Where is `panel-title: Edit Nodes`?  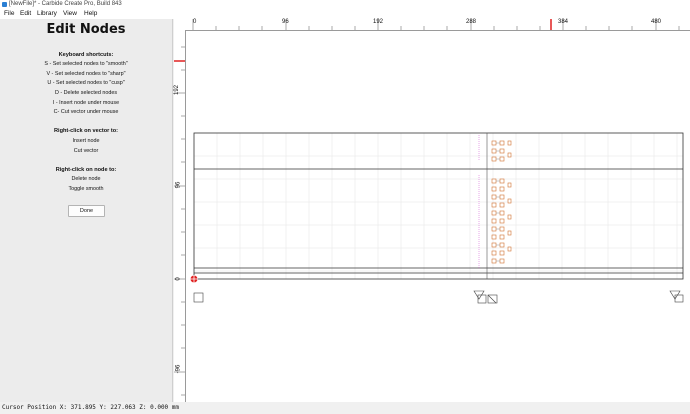
panel-title: Edit Nodes is located at coordinates (86, 29).